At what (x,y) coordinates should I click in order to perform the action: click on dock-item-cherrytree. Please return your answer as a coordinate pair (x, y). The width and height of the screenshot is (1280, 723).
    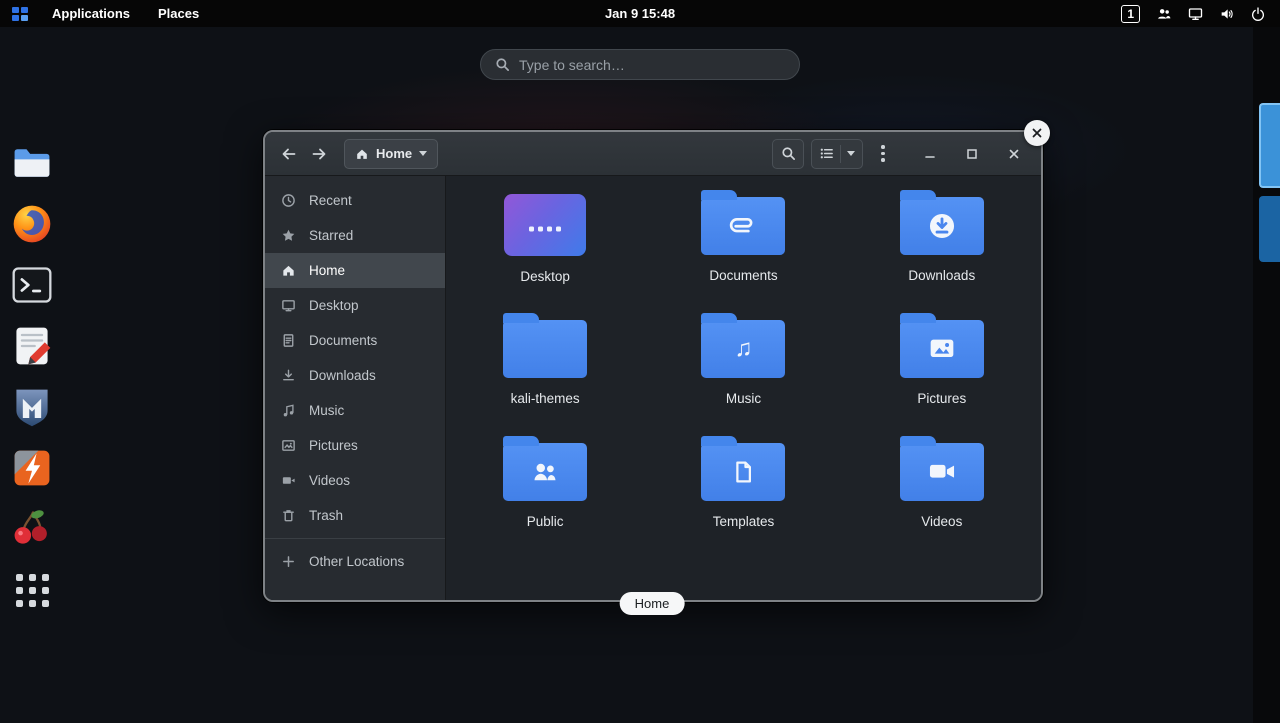
    Looking at the image, I should click on (32, 529).